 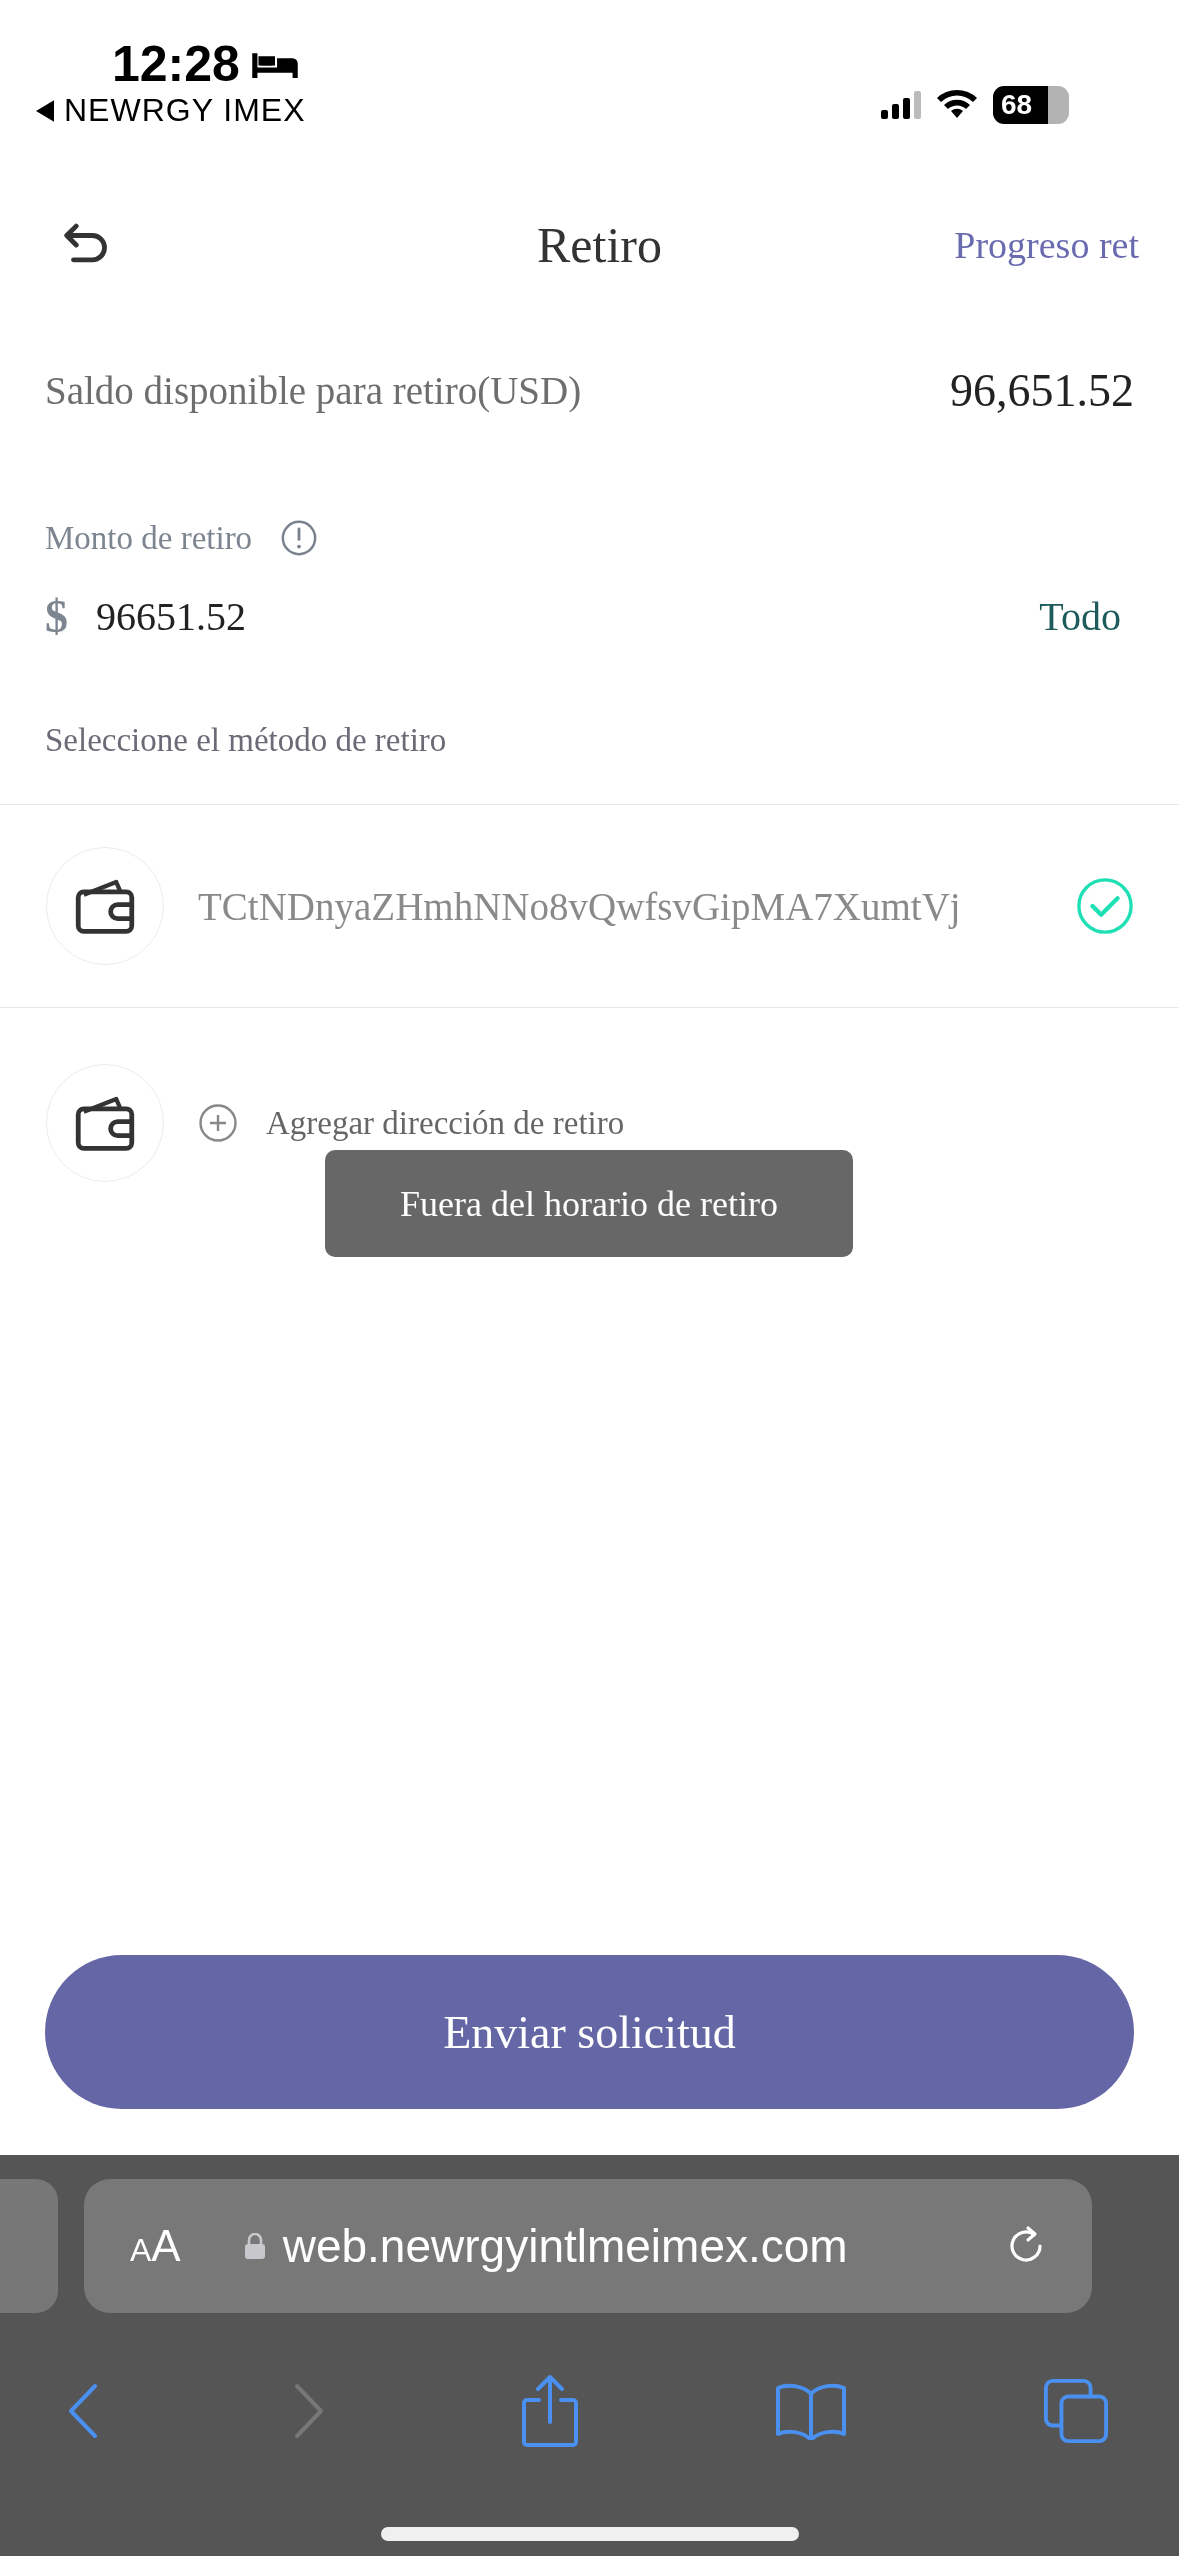 I want to click on back-triangle-icon, so click(x=45, y=110).